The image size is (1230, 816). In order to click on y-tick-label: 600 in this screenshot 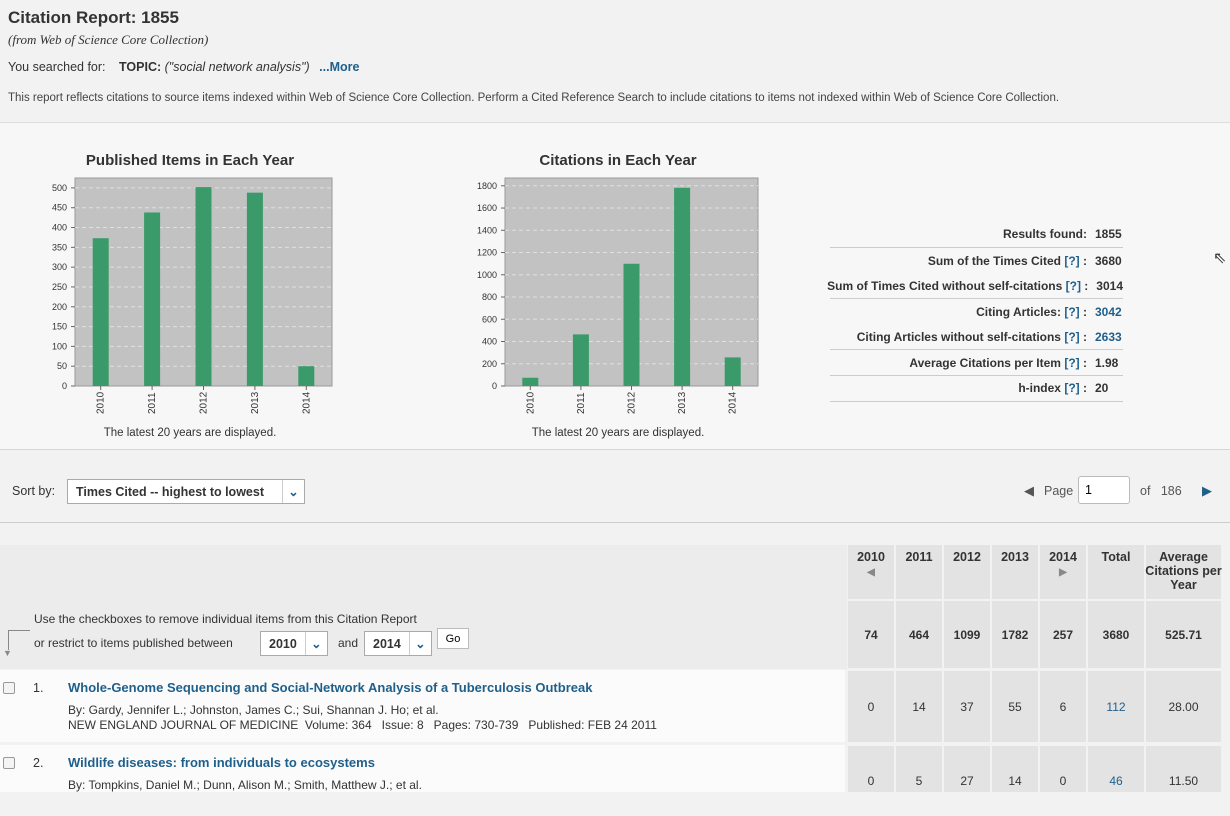, I will do `click(489, 319)`.